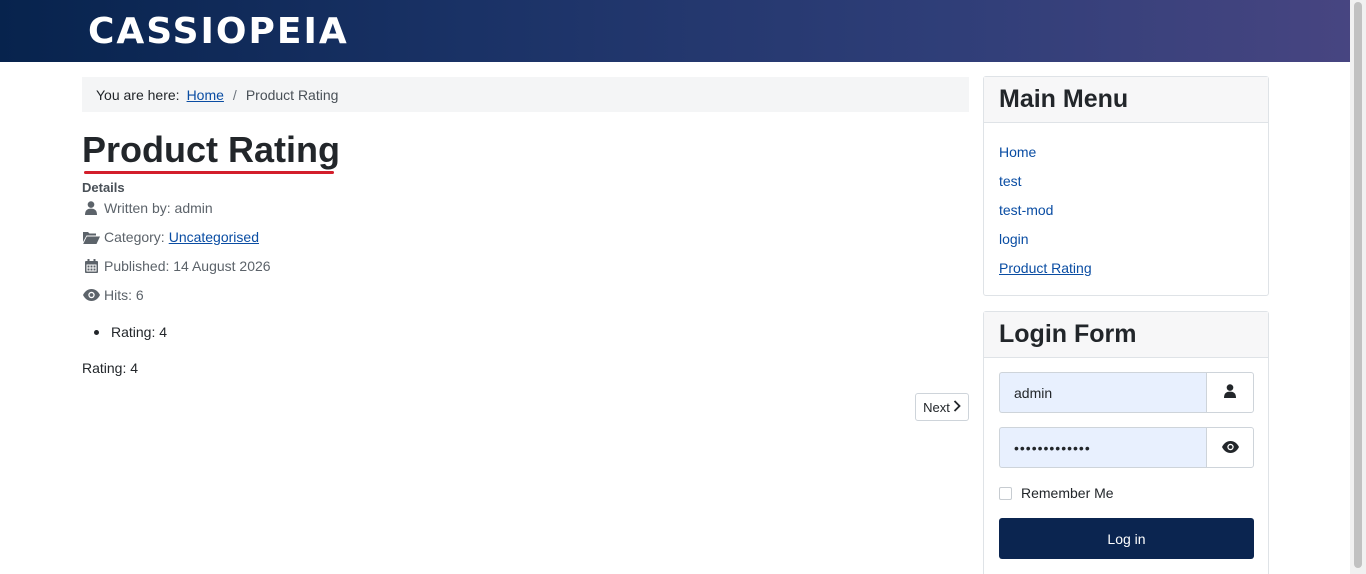  What do you see at coordinates (211, 149) in the screenshot?
I see `page-title: Product Rating` at bounding box center [211, 149].